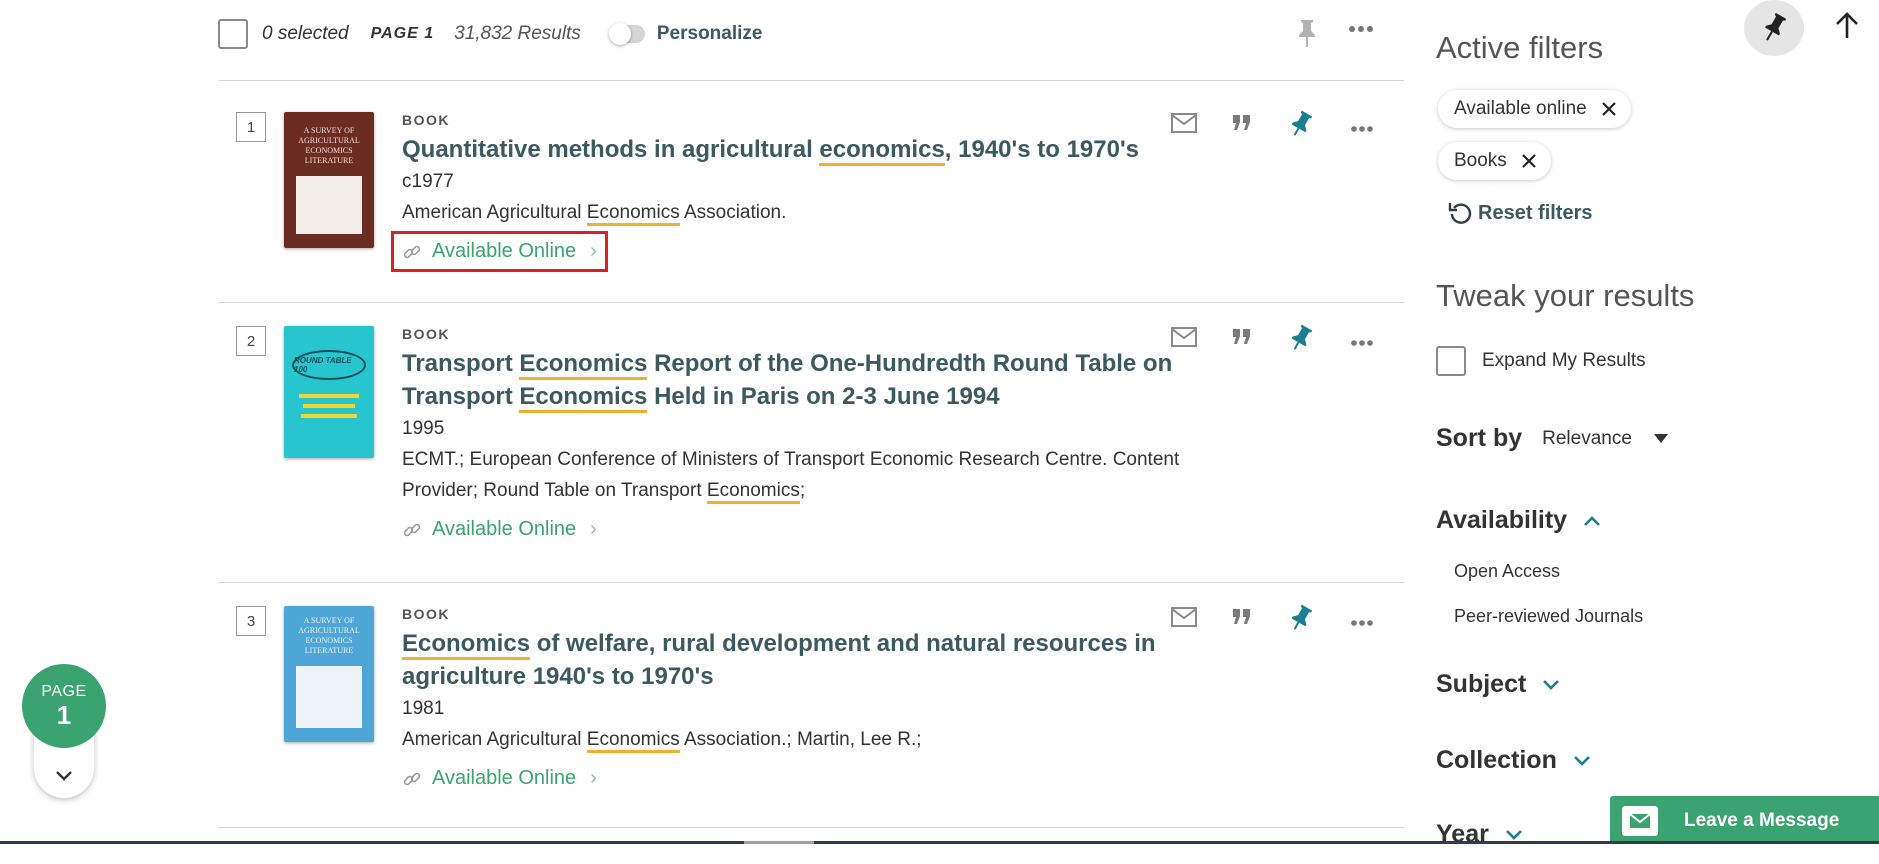  What do you see at coordinates (251, 621) in the screenshot?
I see `result-number: 3` at bounding box center [251, 621].